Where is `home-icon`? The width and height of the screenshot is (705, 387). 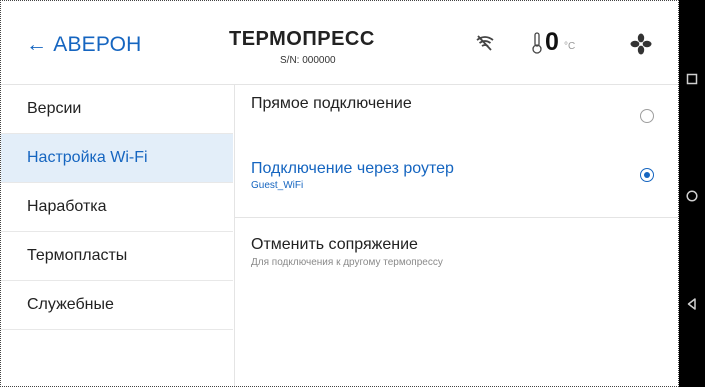
home-icon is located at coordinates (692, 196).